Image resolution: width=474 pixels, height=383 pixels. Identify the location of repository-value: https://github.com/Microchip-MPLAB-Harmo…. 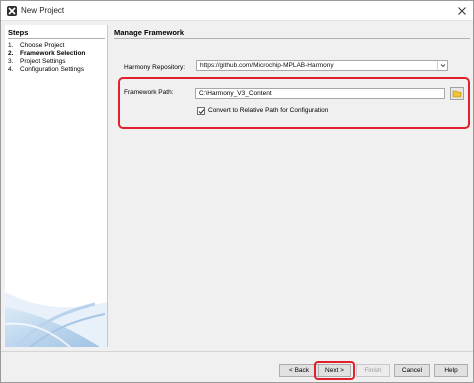
(267, 65).